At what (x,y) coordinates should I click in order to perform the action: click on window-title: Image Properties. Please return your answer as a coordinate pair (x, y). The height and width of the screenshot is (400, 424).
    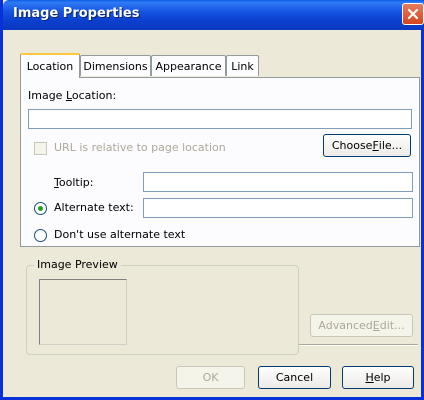
    Looking at the image, I should click on (76, 13).